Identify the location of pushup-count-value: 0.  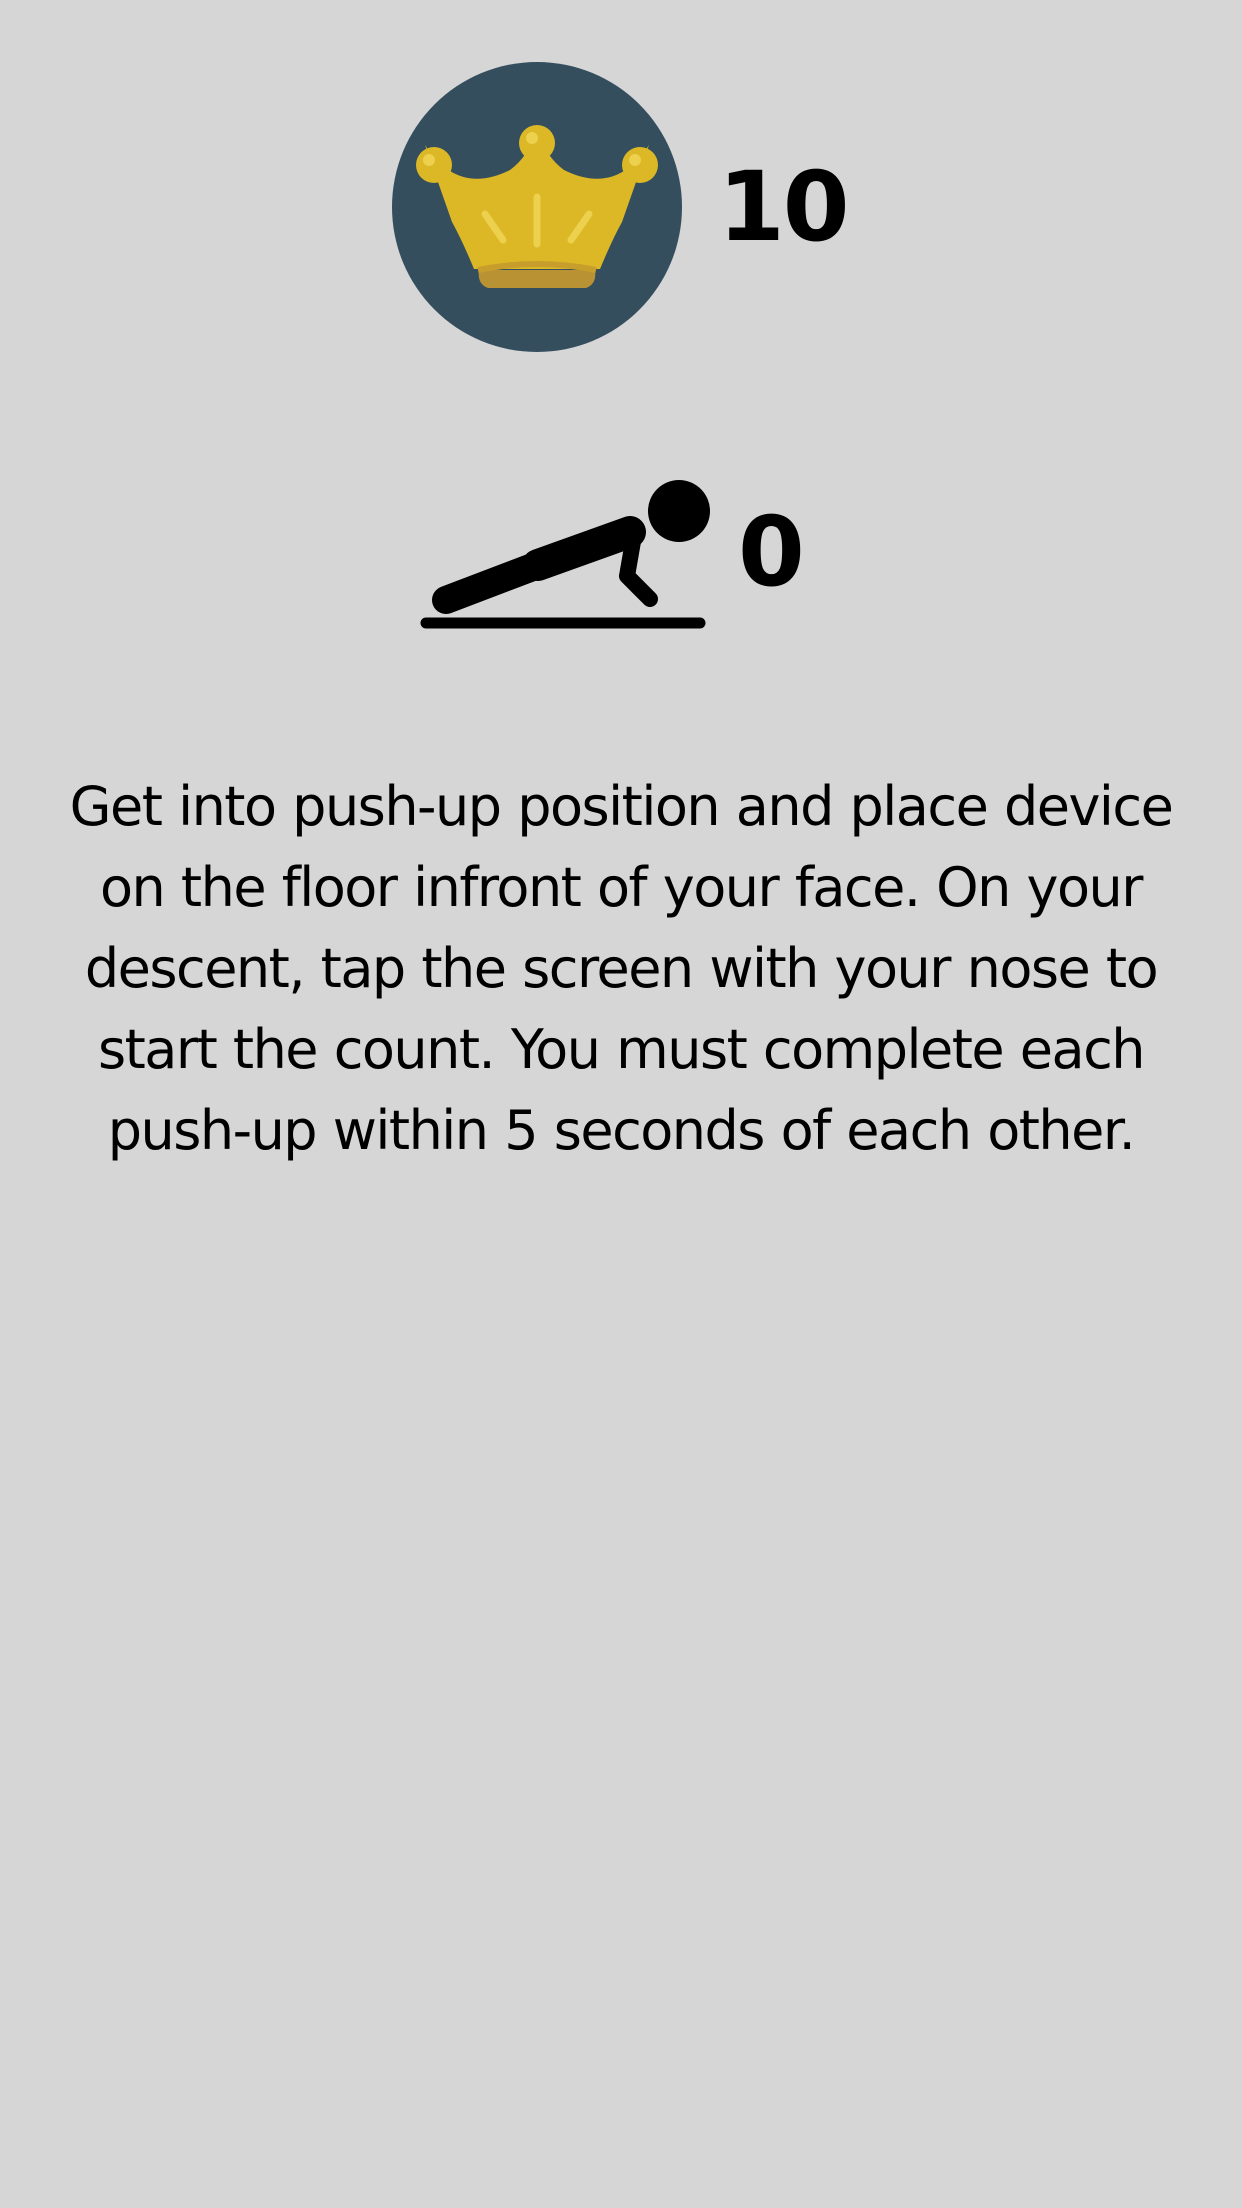
(771, 551).